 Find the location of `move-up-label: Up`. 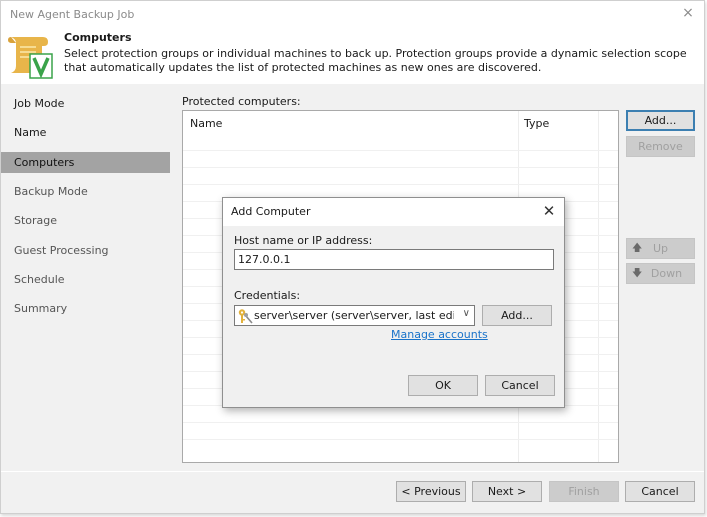

move-up-label: Up is located at coordinates (660, 248).